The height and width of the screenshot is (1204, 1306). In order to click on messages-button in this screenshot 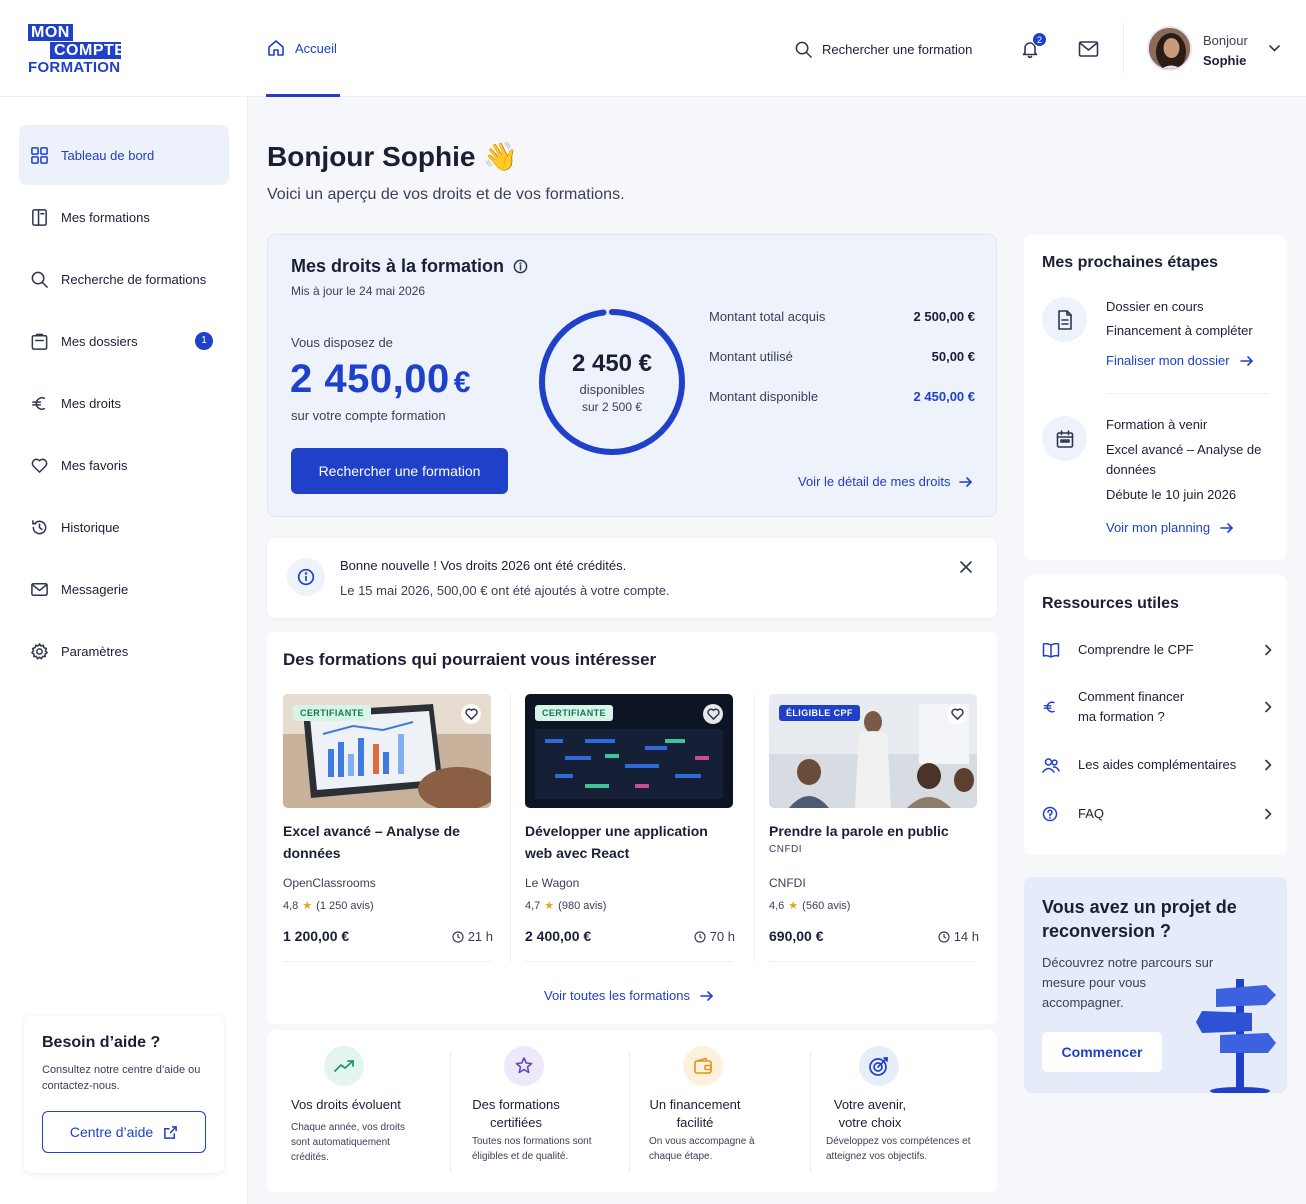, I will do `click(1088, 49)`.